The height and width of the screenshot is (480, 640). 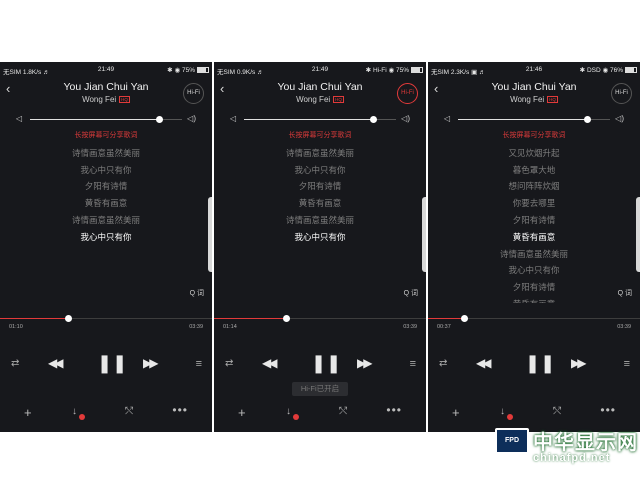 What do you see at coordinates (320, 69) in the screenshot?
I see `status-bar: 无SIM 0.9K/s ♬ 21:49 ✱ Hi-Fi ◉ 75%` at bounding box center [320, 69].